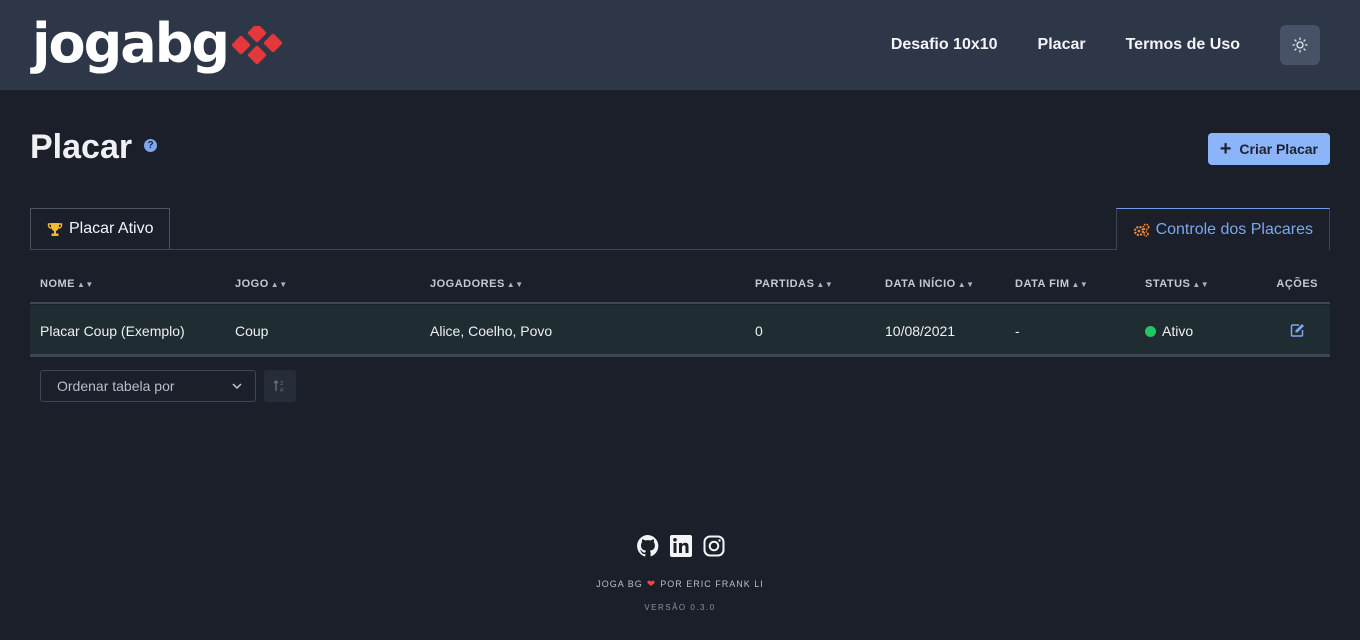 This screenshot has height=640, width=1360. Describe the element at coordinates (1168, 284) in the screenshot. I see `column-status-label: STATUS` at that location.